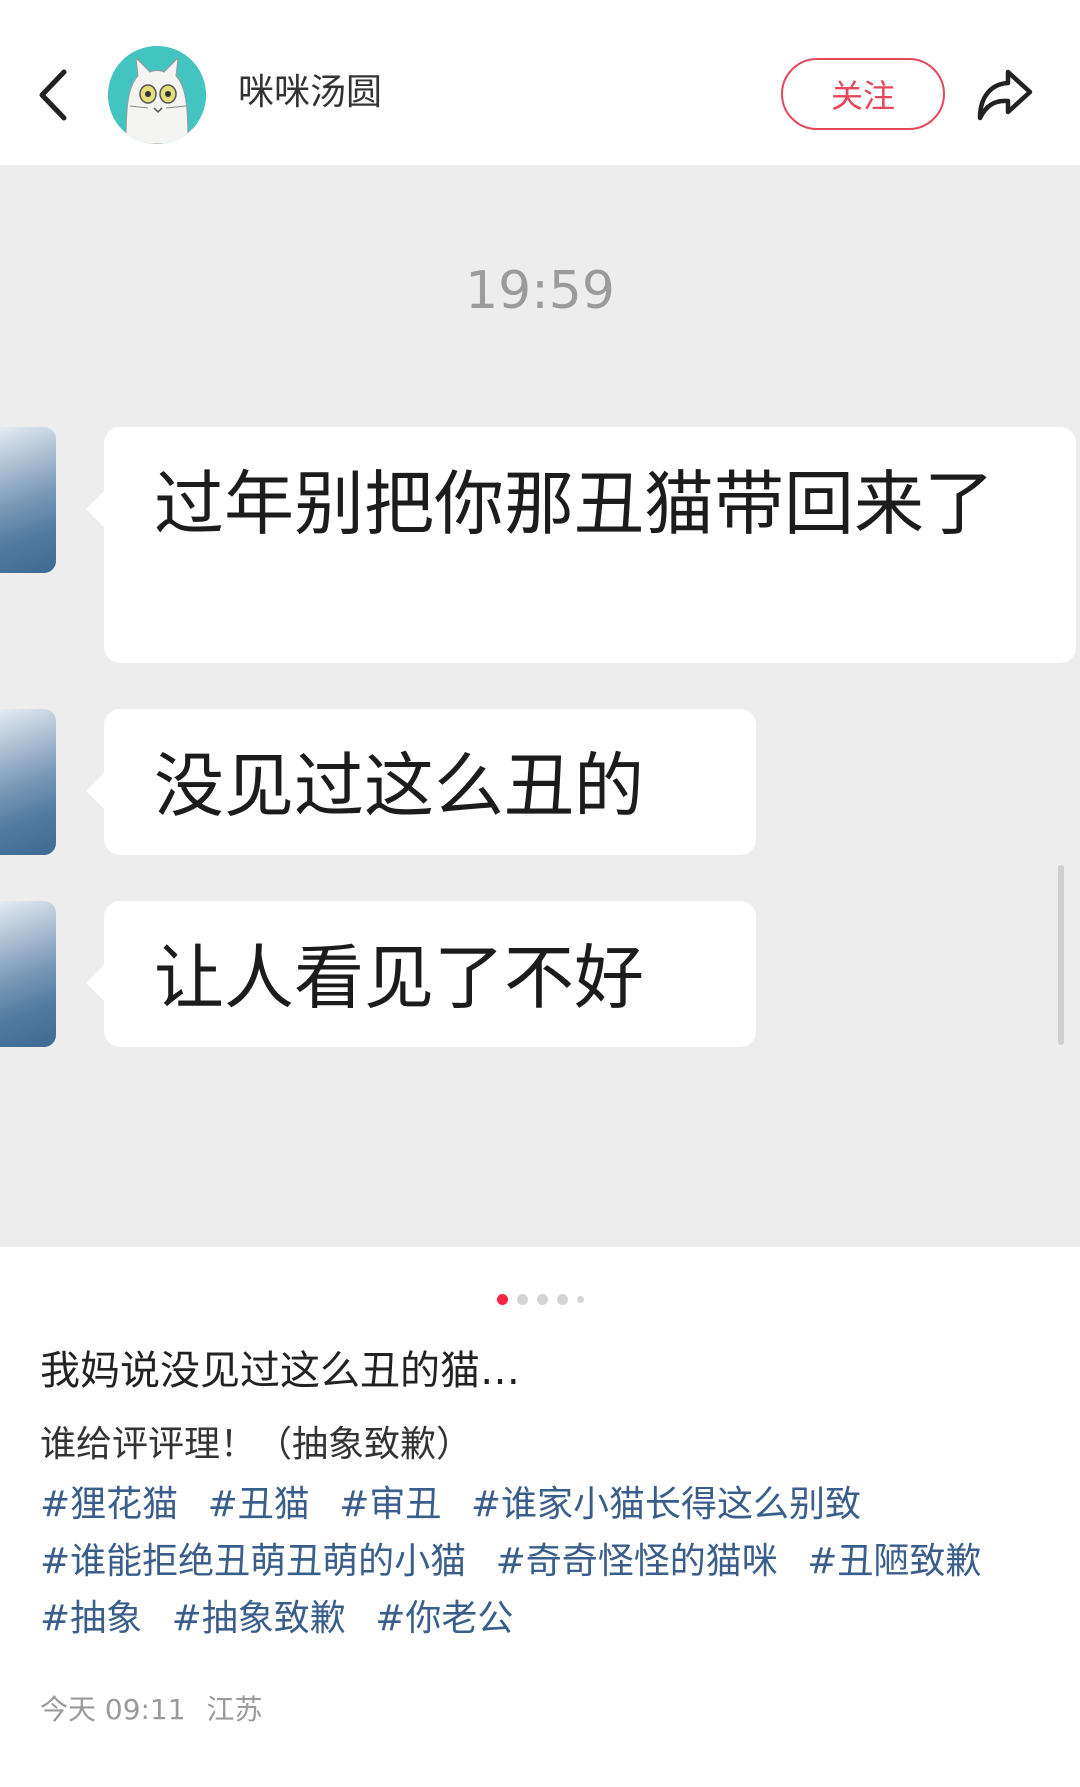  I want to click on image-pager, so click(540, 1299).